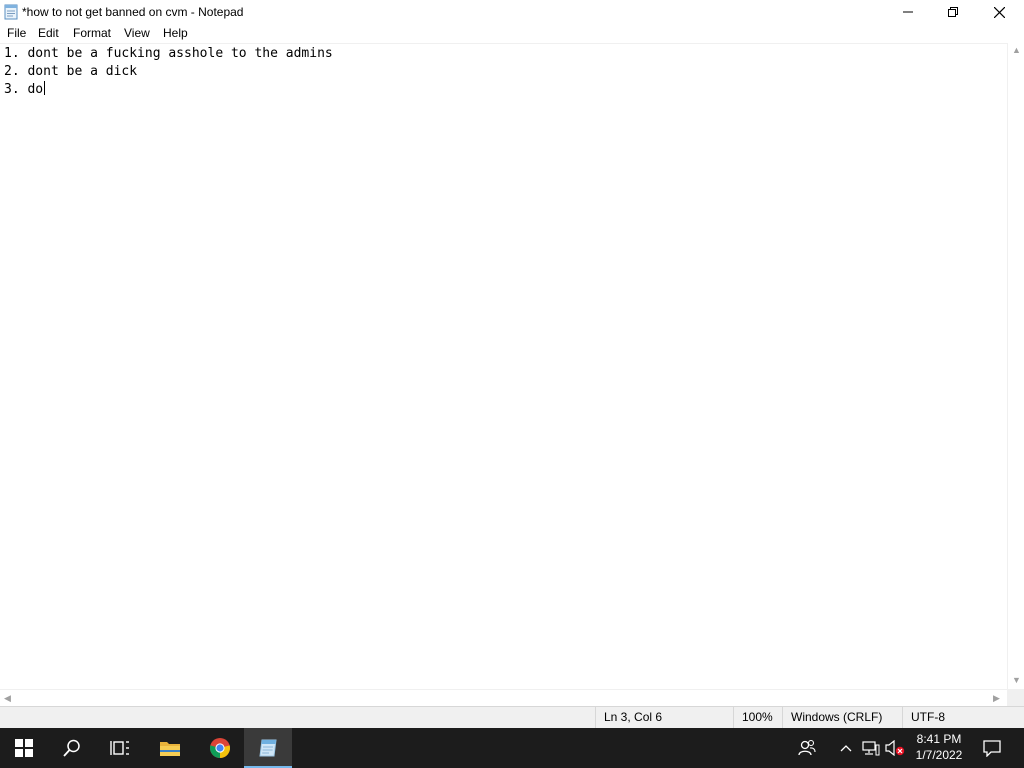  What do you see at coordinates (1015, 697) in the screenshot?
I see `size-grip` at bounding box center [1015, 697].